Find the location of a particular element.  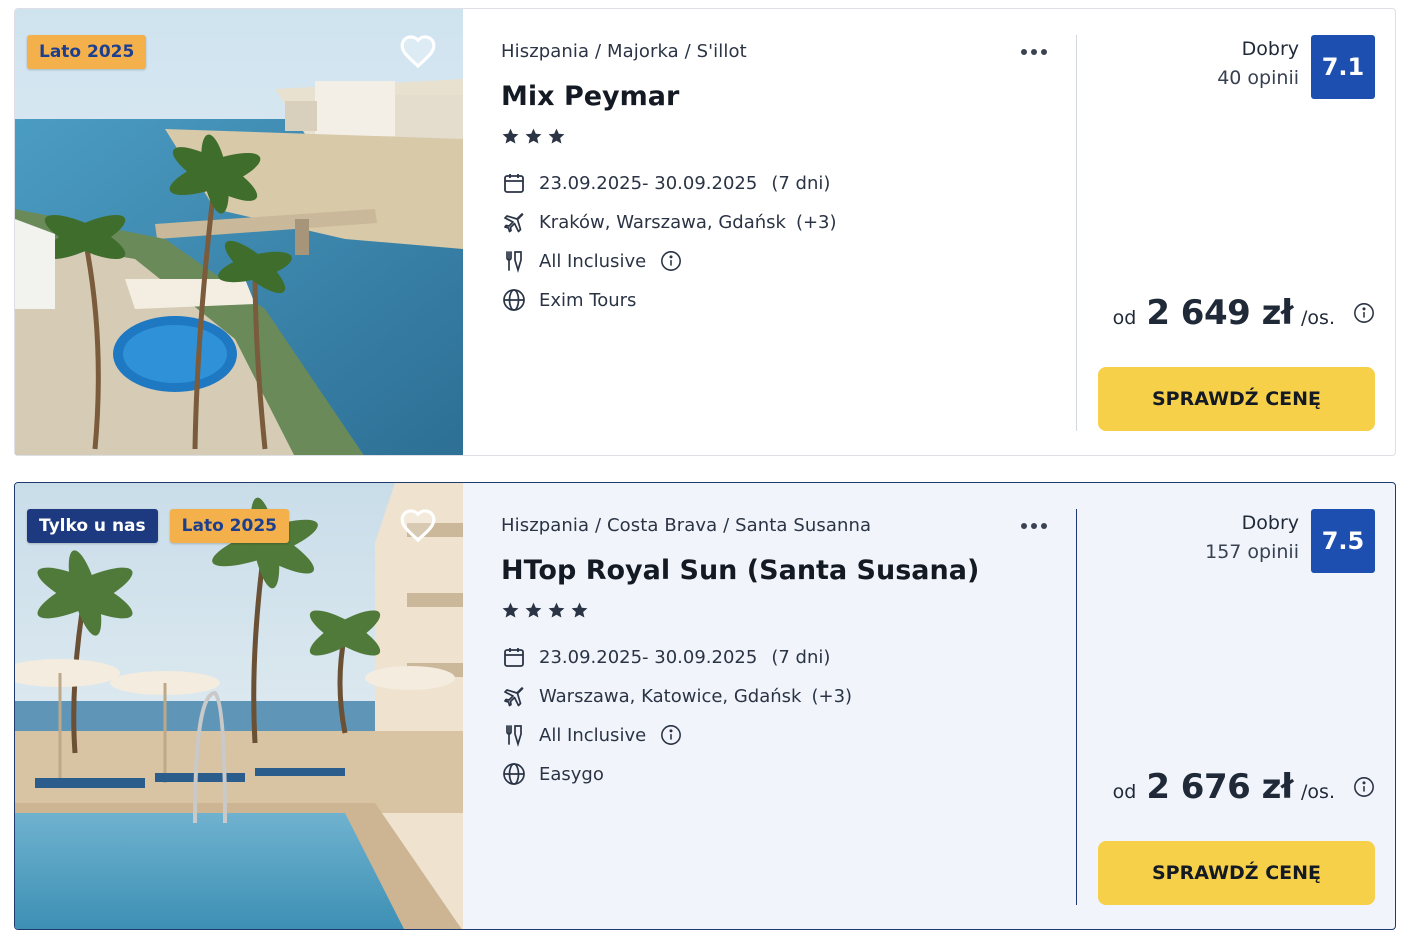

badge-group: Lato 2025 is located at coordinates (87, 52).